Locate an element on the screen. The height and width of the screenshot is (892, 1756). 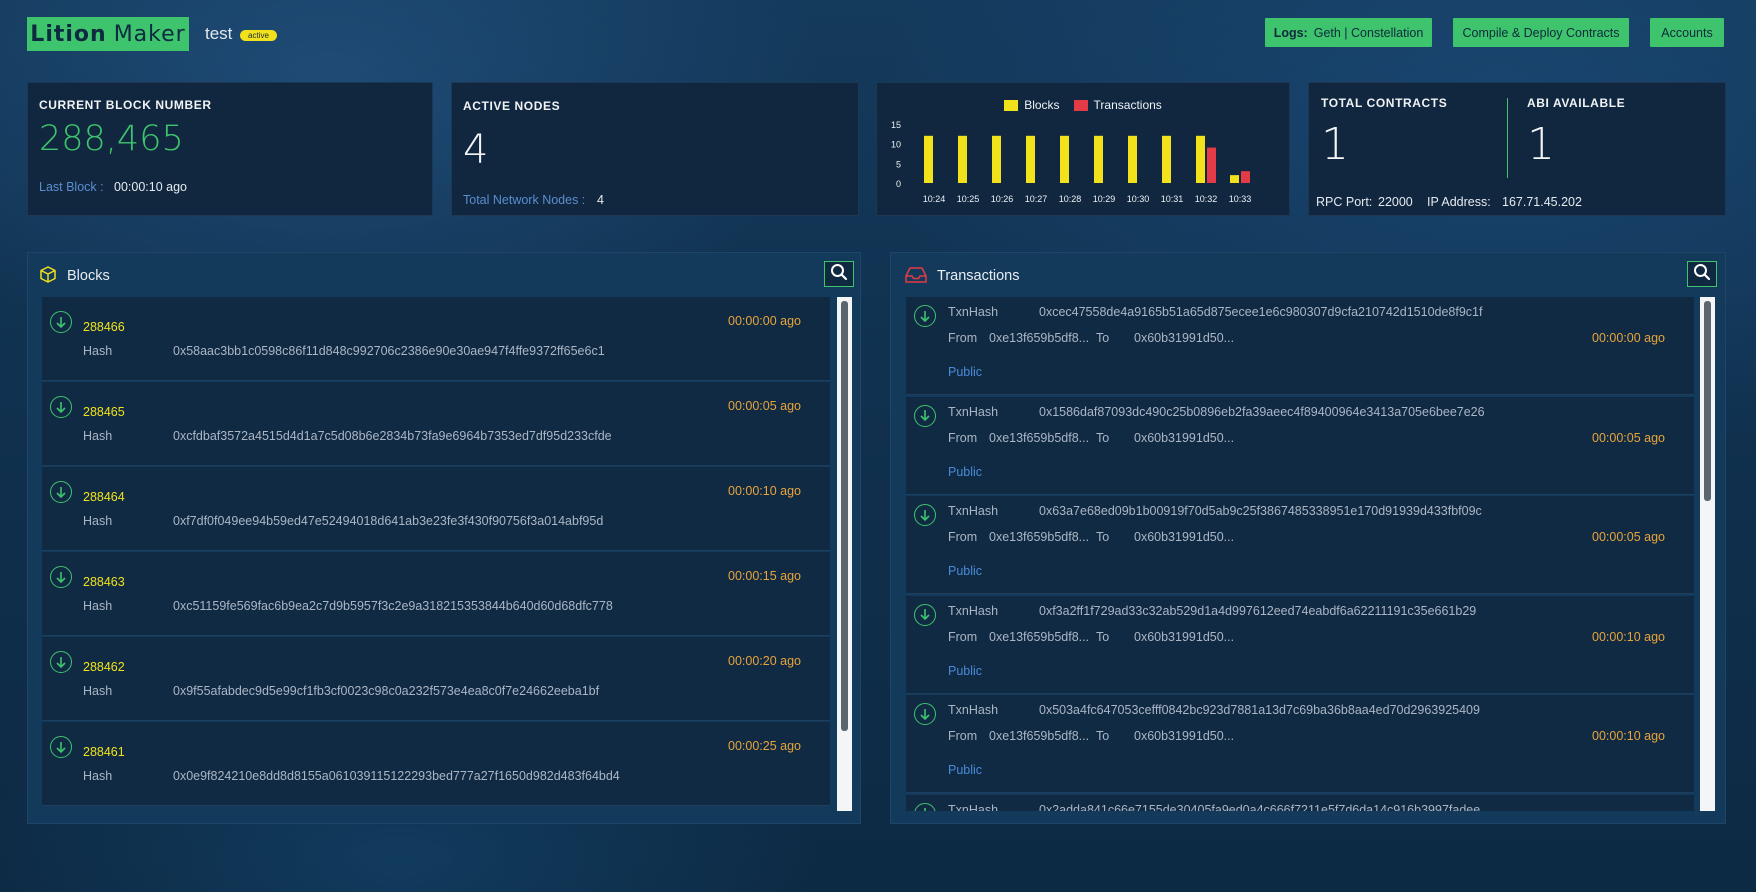
total-contracts-value: 1 is located at coordinates (1335, 144).